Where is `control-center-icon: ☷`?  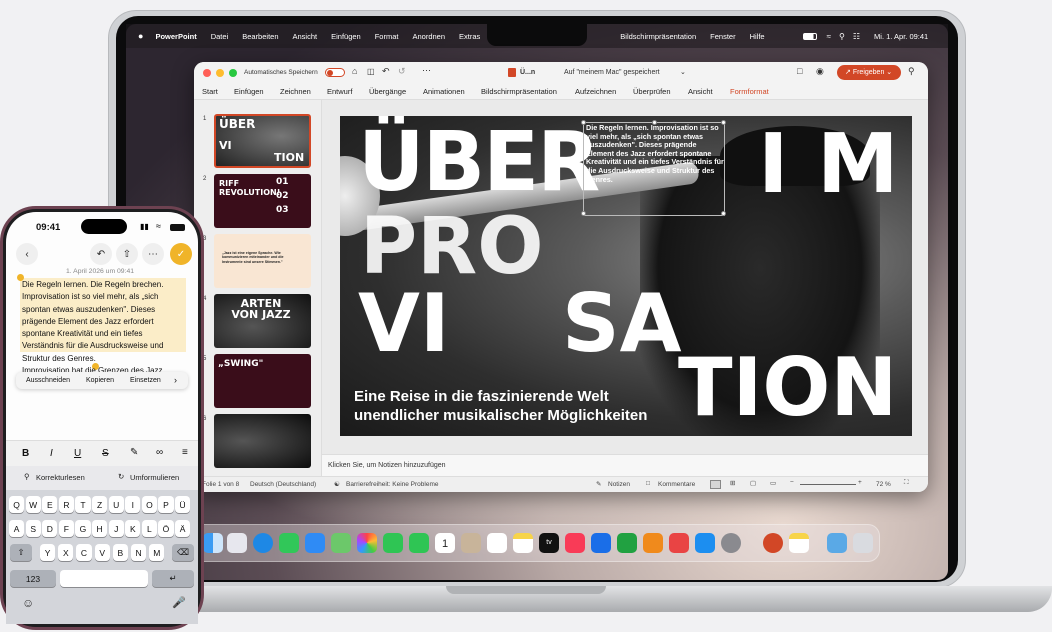
control-center-icon: ☷ is located at coordinates (856, 36).